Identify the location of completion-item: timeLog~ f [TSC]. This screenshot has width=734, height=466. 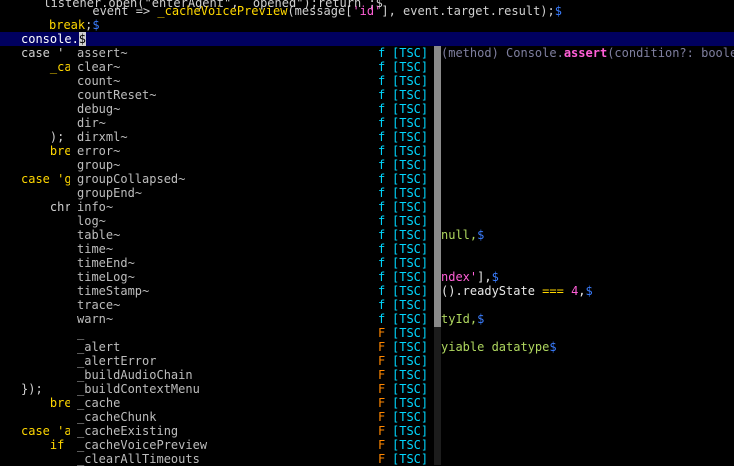
(252, 277).